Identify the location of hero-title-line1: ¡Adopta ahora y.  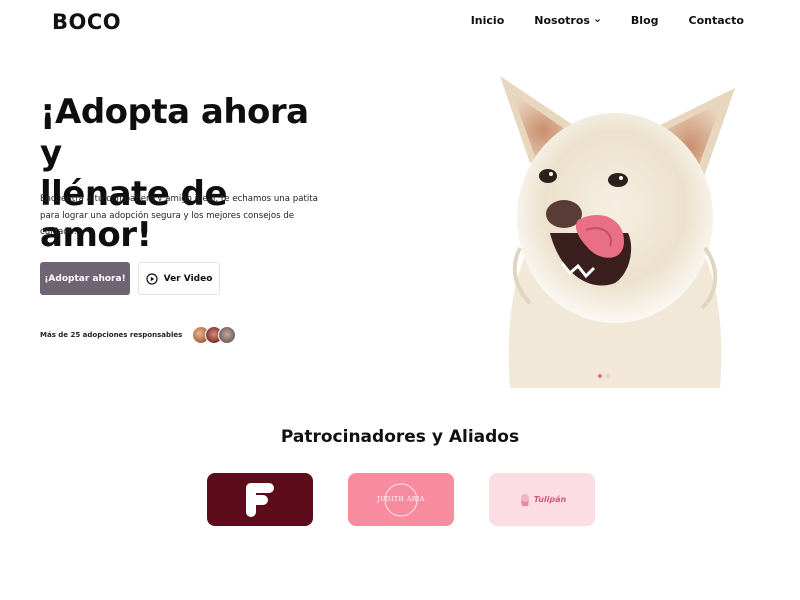
(174, 132).